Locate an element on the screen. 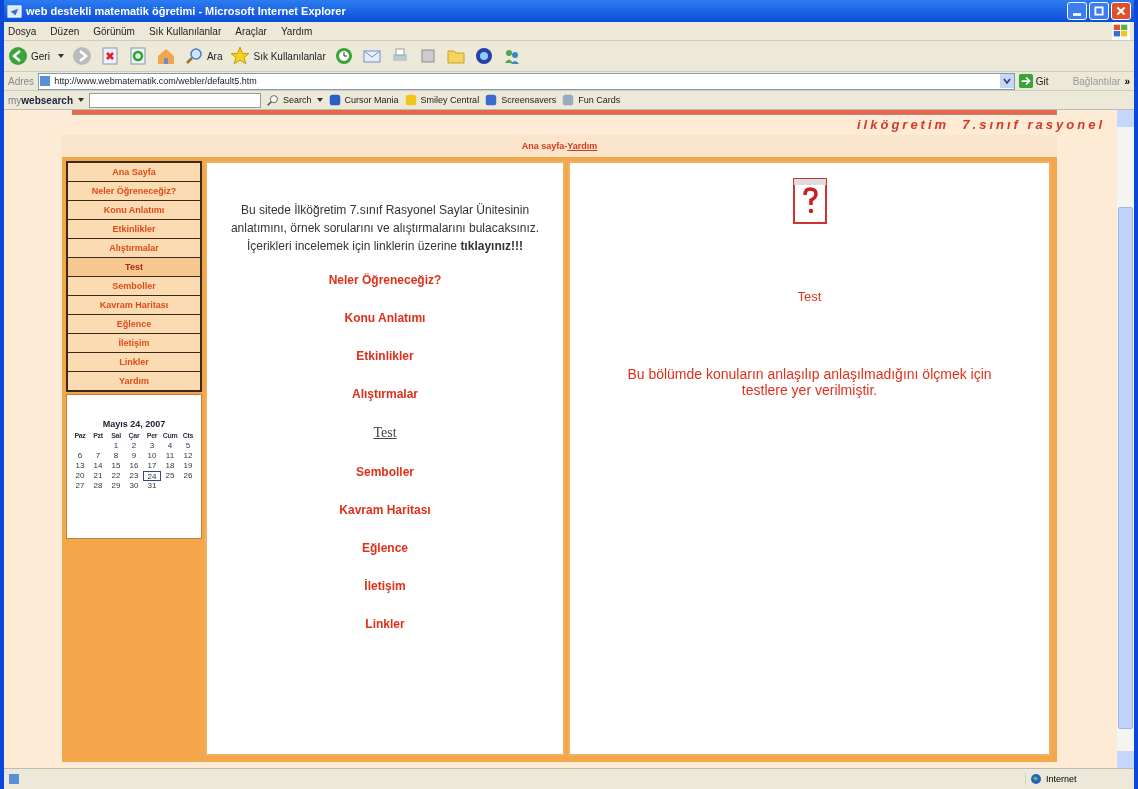  calendar-day: 22 is located at coordinates (116, 476).